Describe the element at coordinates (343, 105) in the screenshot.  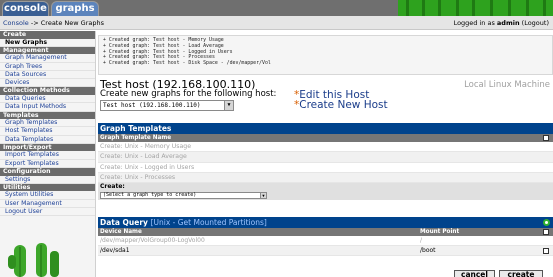
I see `create-new-host-label: Create New Host` at that location.